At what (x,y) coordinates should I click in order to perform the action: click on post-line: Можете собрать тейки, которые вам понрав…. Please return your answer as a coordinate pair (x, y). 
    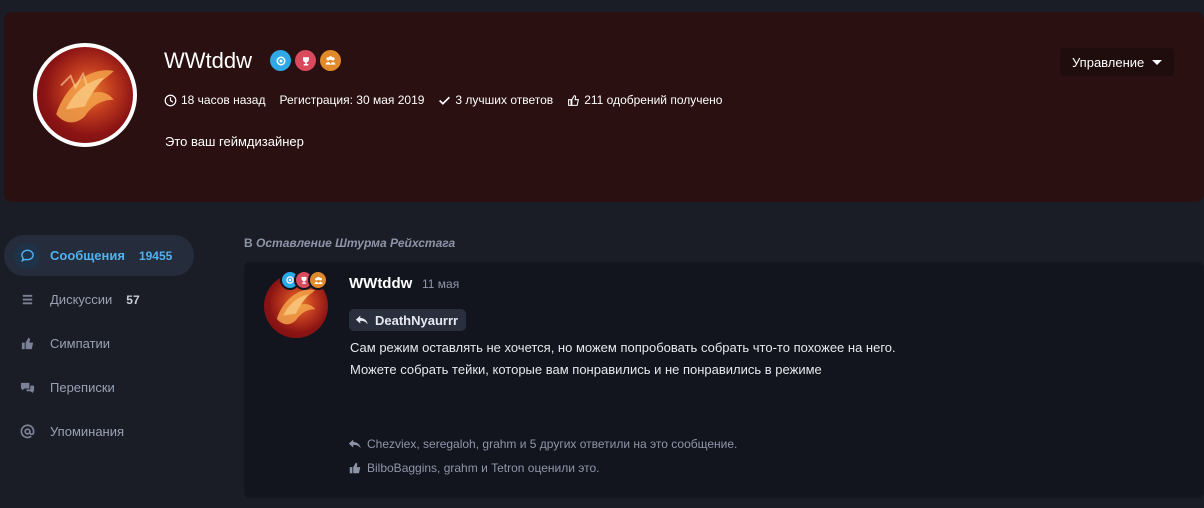
    Looking at the image, I should click on (586, 369).